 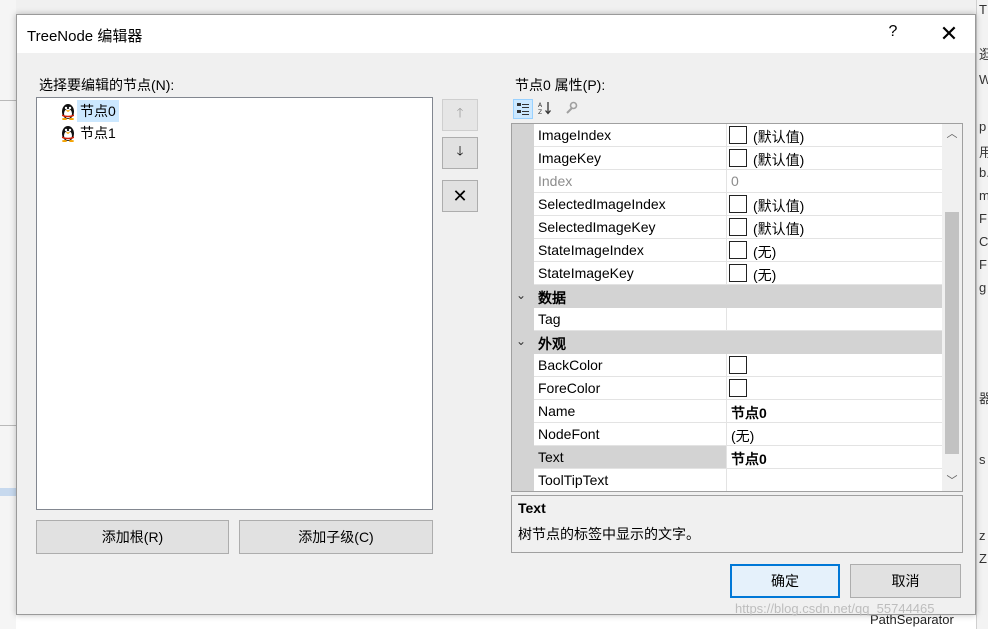 What do you see at coordinates (738, 181) in the screenshot?
I see `property-row: Index 0` at bounding box center [738, 181].